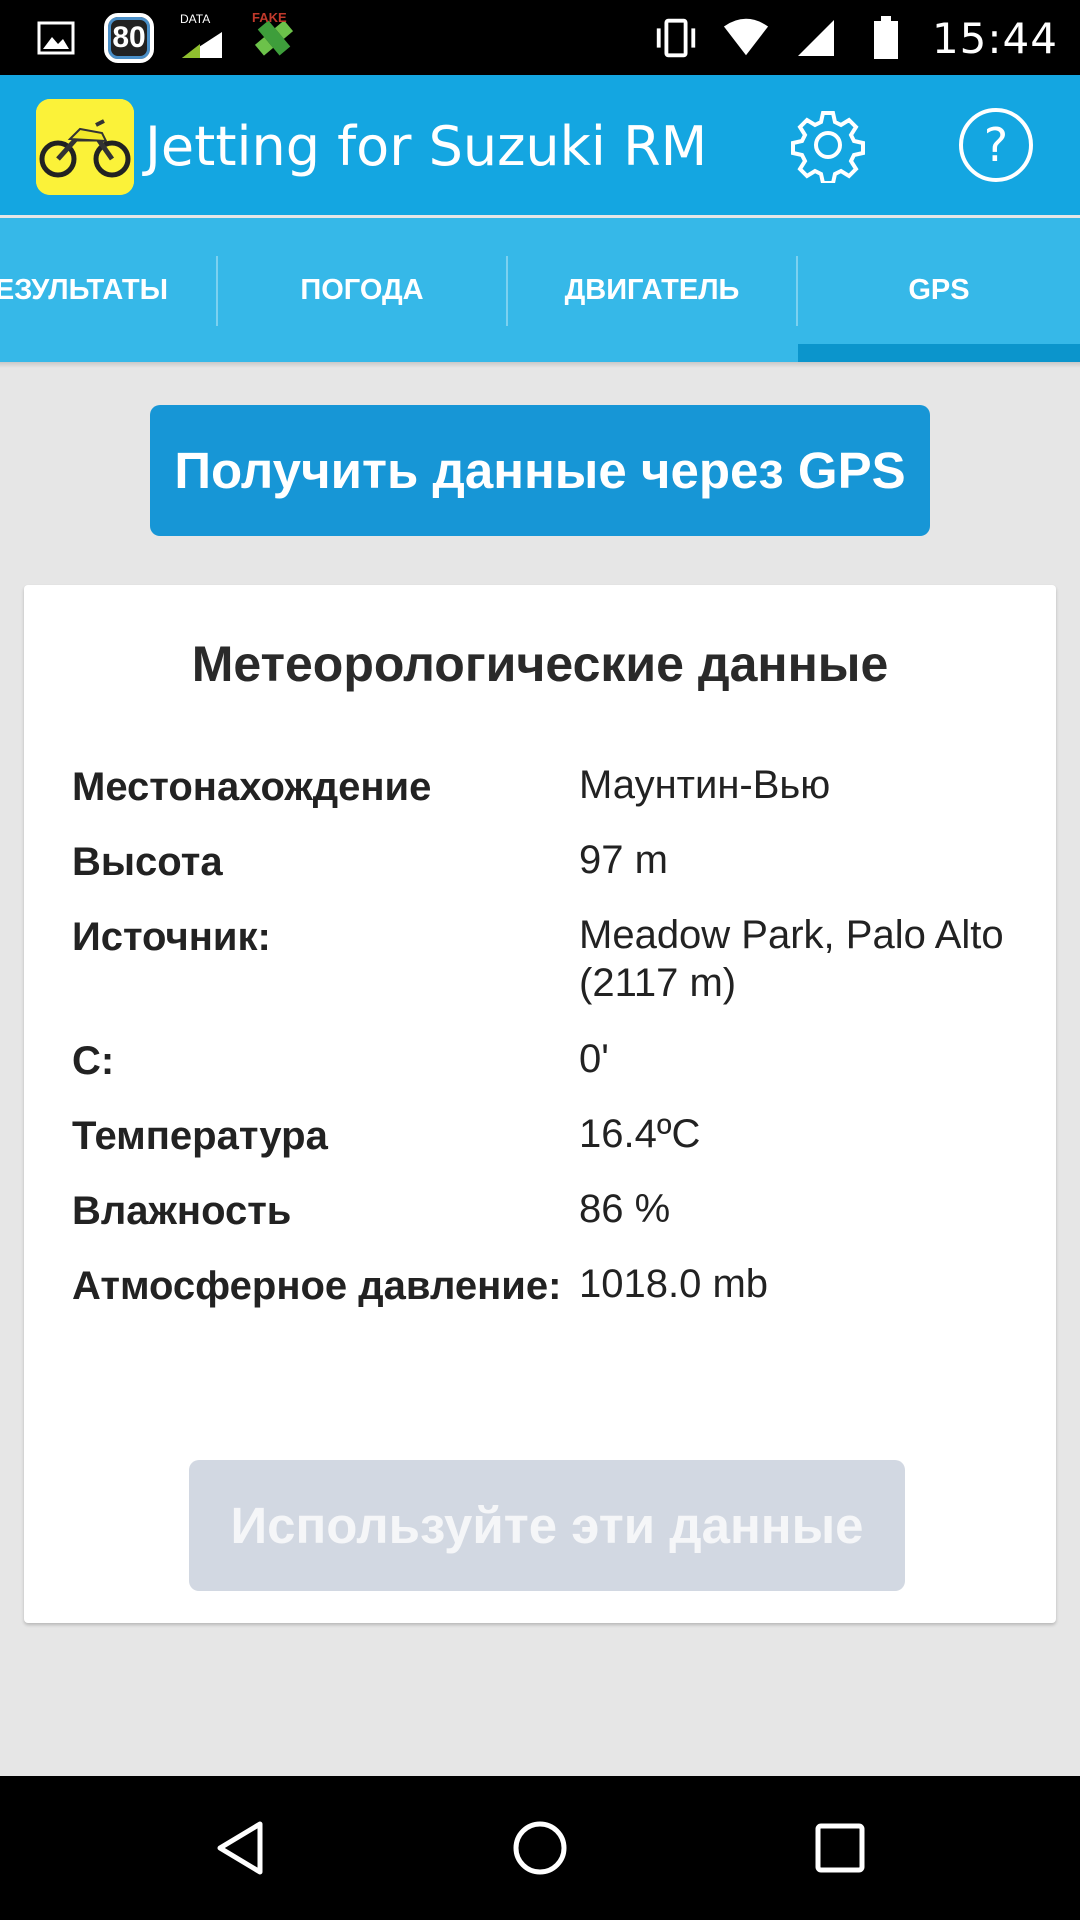 The image size is (1080, 1920). I want to click on vibrate-icon, so click(676, 38).